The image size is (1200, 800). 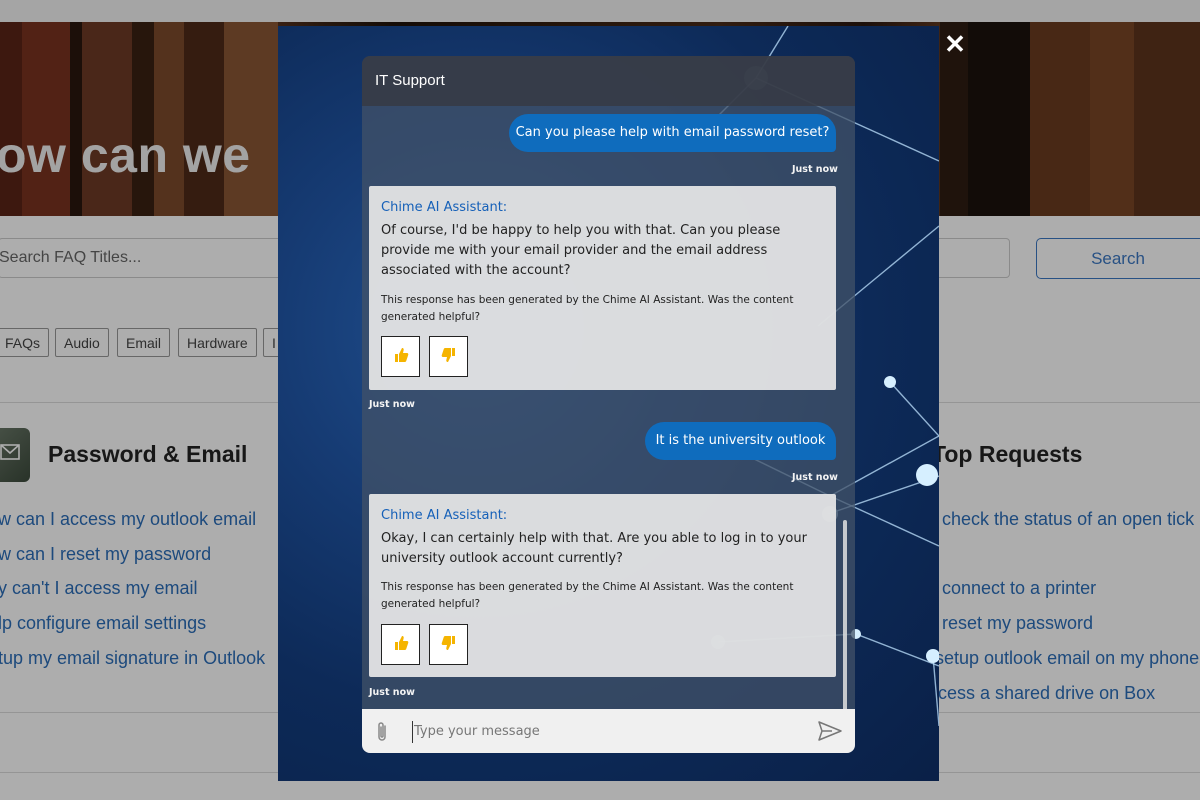 What do you see at coordinates (602, 732) in the screenshot?
I see `message-input: Type your message` at bounding box center [602, 732].